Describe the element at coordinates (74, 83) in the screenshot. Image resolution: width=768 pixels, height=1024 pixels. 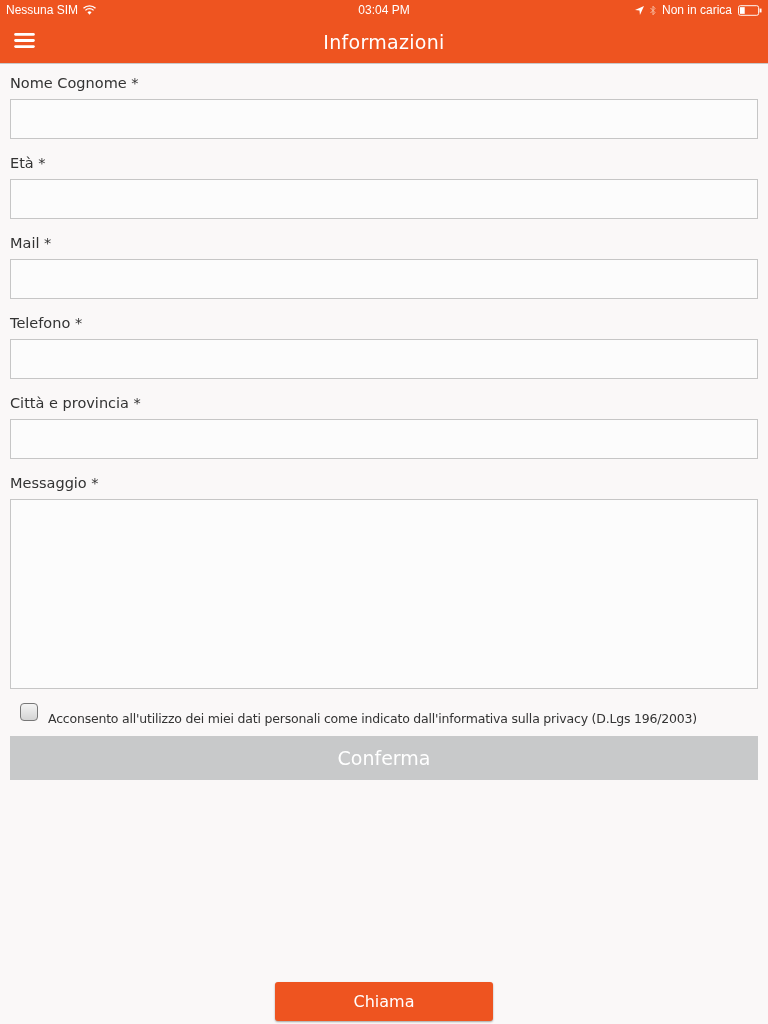
I see `field-label: Nome Cognome *` at that location.